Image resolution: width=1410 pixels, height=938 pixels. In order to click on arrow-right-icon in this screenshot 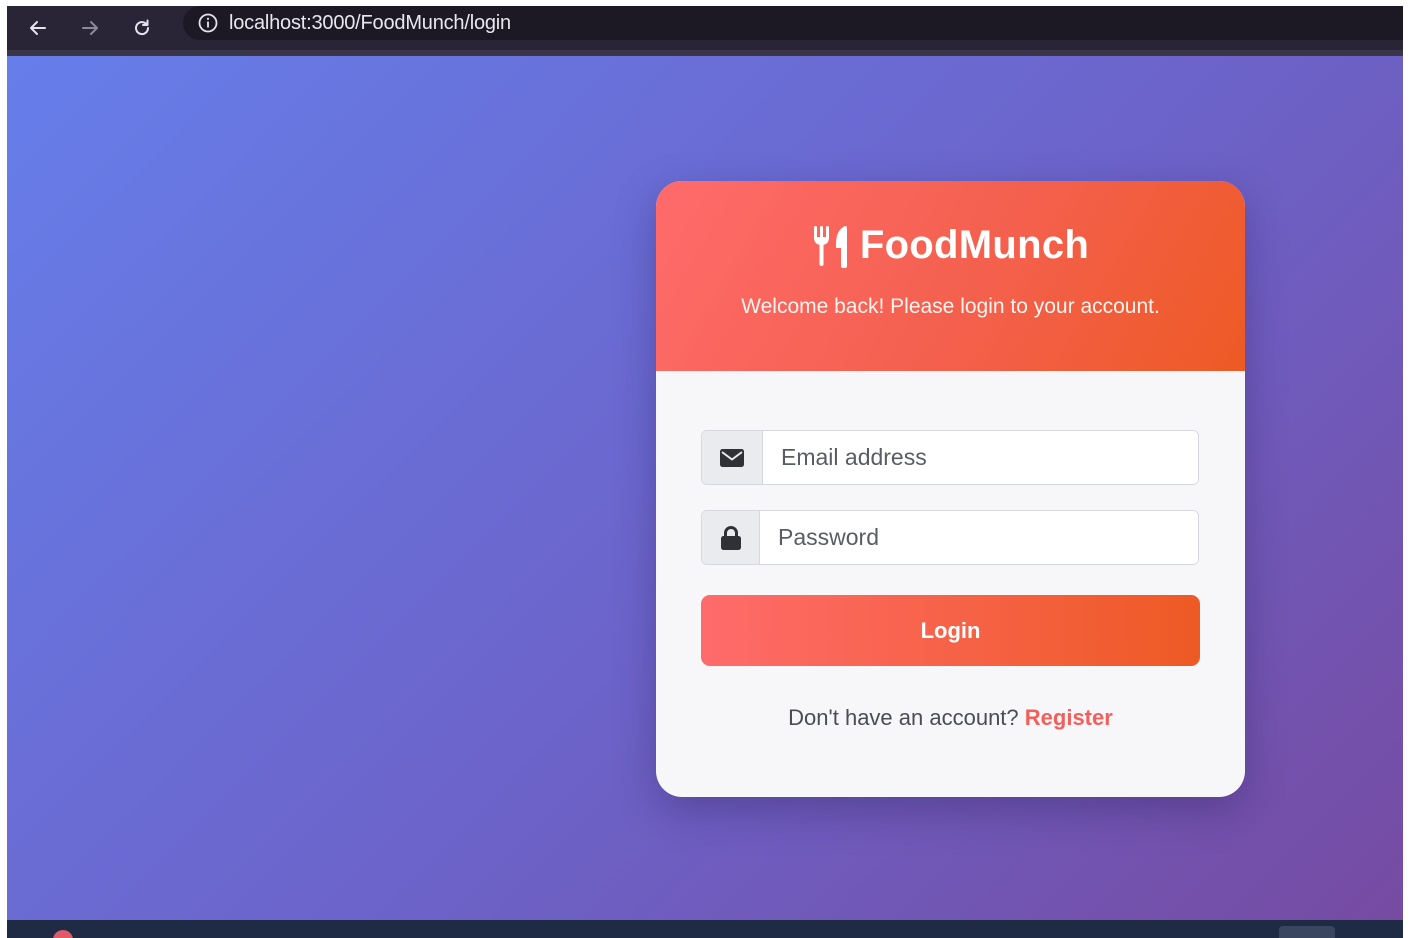, I will do `click(90, 28)`.